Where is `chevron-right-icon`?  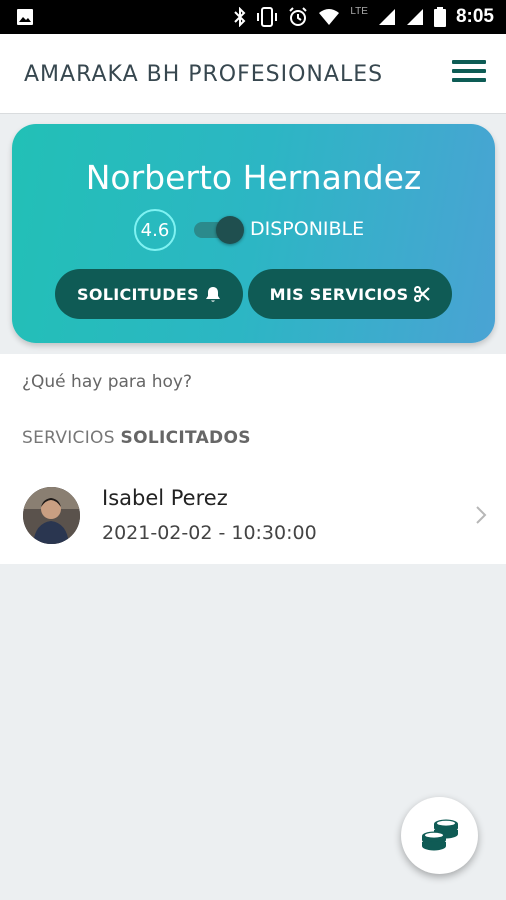 chevron-right-icon is located at coordinates (481, 515).